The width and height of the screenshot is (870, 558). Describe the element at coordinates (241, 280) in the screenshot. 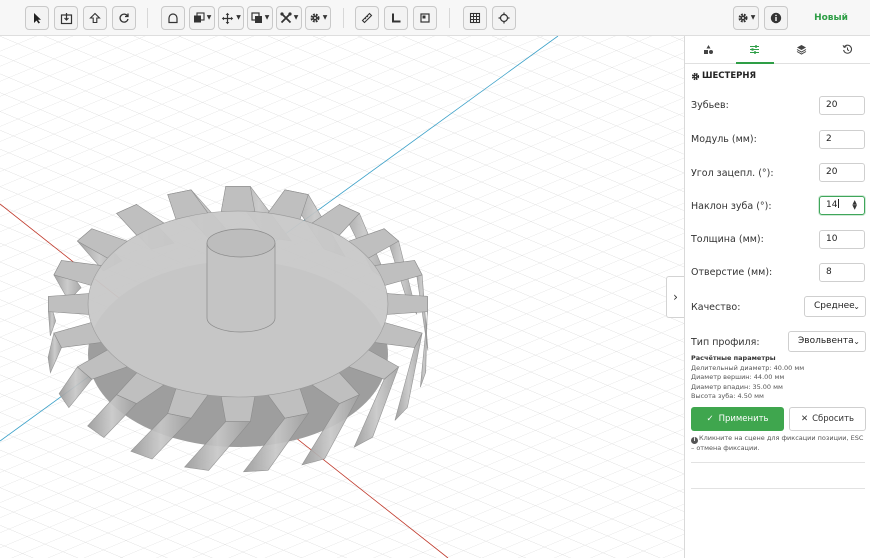

I see `gear-bore` at that location.